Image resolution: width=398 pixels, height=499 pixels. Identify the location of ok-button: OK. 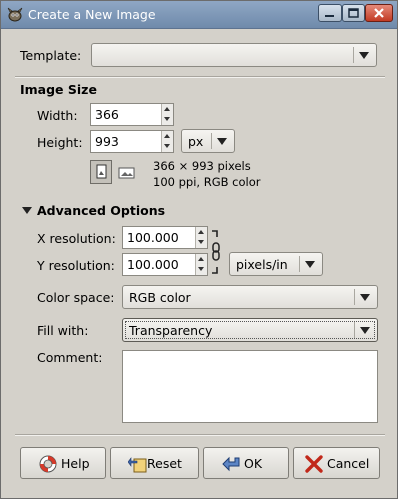
(246, 463).